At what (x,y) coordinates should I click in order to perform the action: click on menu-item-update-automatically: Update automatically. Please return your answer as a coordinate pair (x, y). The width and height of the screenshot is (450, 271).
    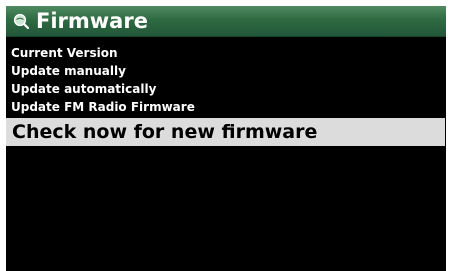
    Looking at the image, I should click on (83, 89).